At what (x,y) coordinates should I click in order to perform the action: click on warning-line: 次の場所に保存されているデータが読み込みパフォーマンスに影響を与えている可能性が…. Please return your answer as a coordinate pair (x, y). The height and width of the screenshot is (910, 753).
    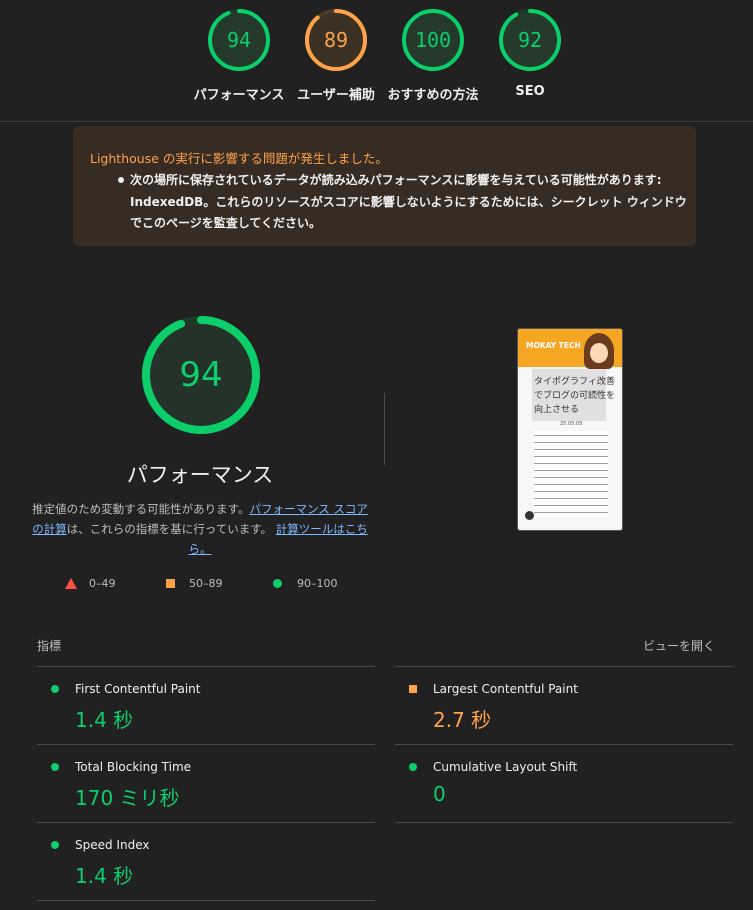
    Looking at the image, I should click on (396, 180).